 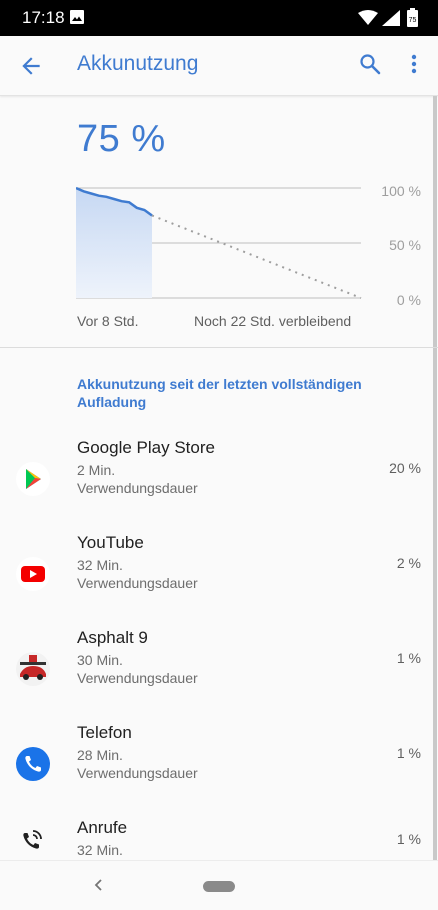 What do you see at coordinates (32, 839) in the screenshot?
I see `calls-icon` at bounding box center [32, 839].